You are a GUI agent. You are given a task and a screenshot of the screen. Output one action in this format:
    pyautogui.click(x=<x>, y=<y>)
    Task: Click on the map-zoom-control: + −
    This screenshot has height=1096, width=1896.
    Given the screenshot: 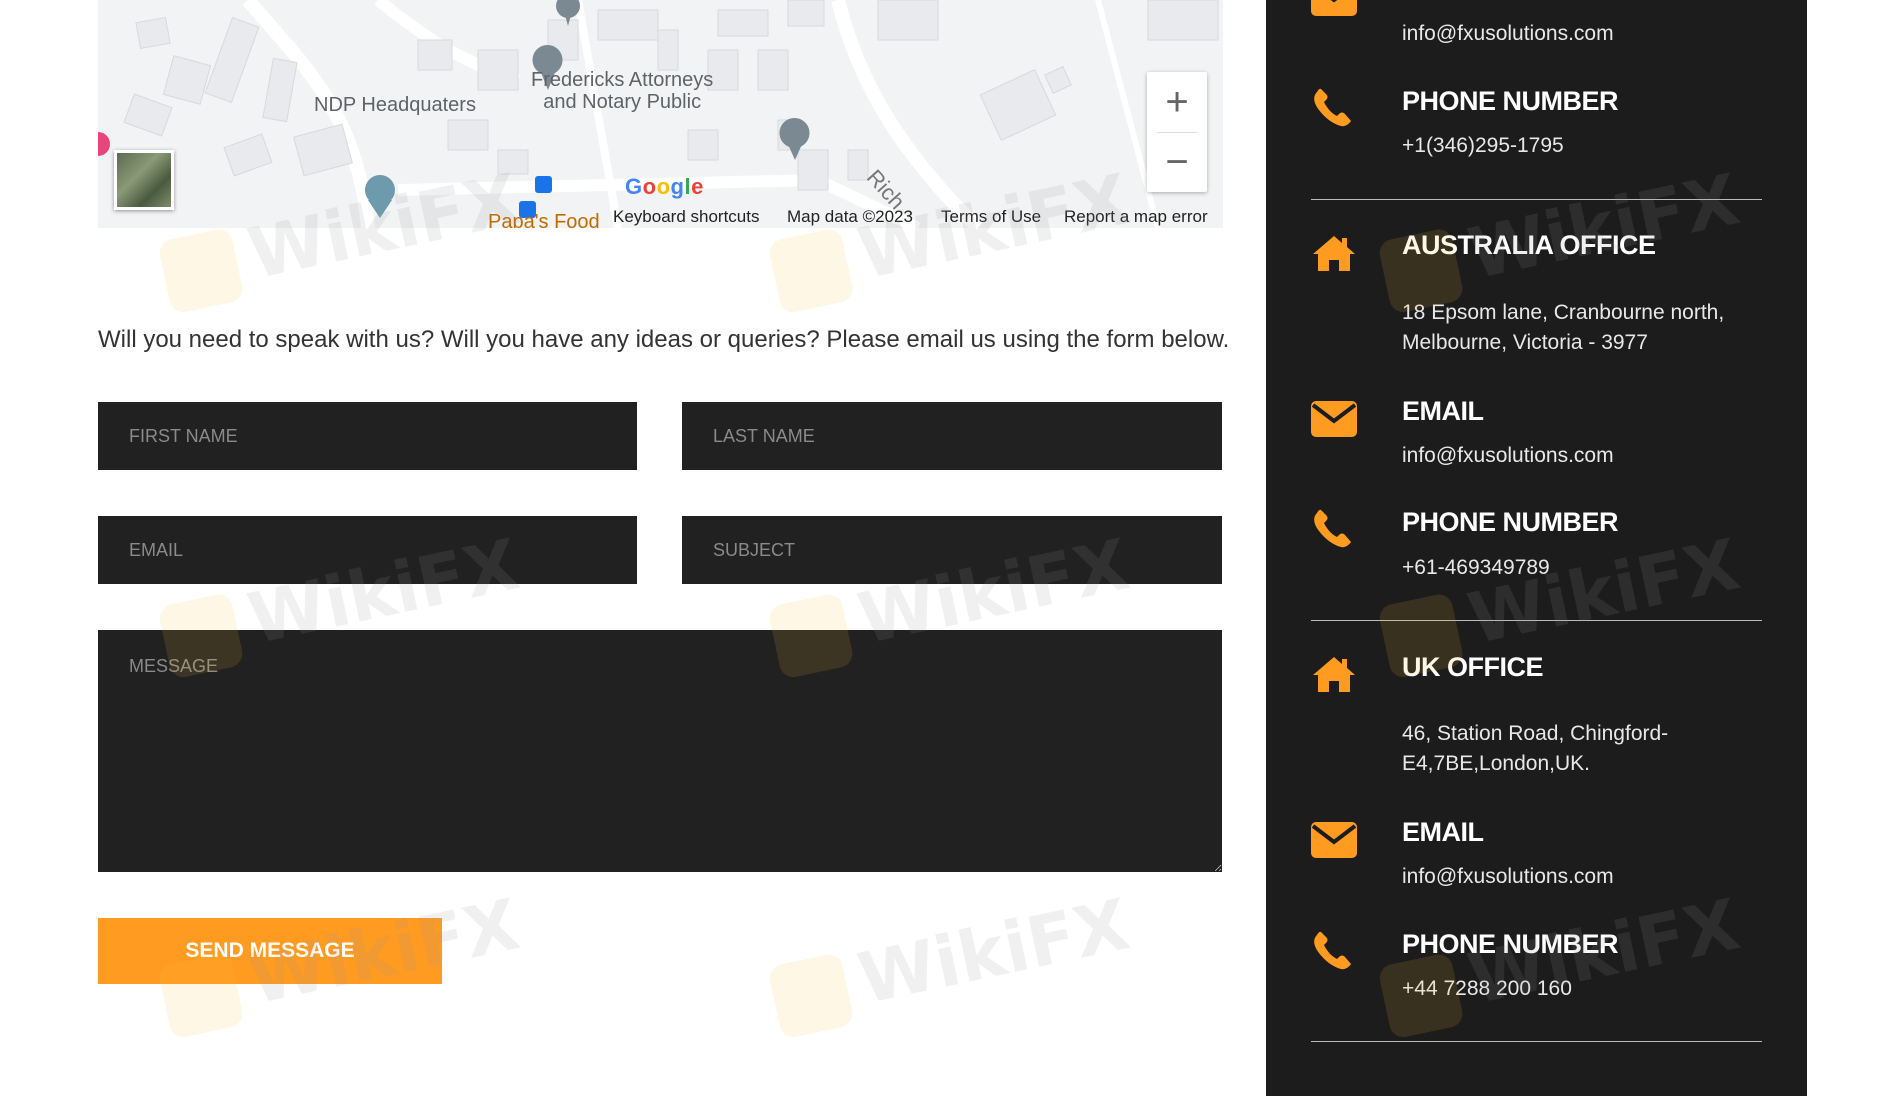 What is the action you would take?
    pyautogui.click(x=1177, y=132)
    